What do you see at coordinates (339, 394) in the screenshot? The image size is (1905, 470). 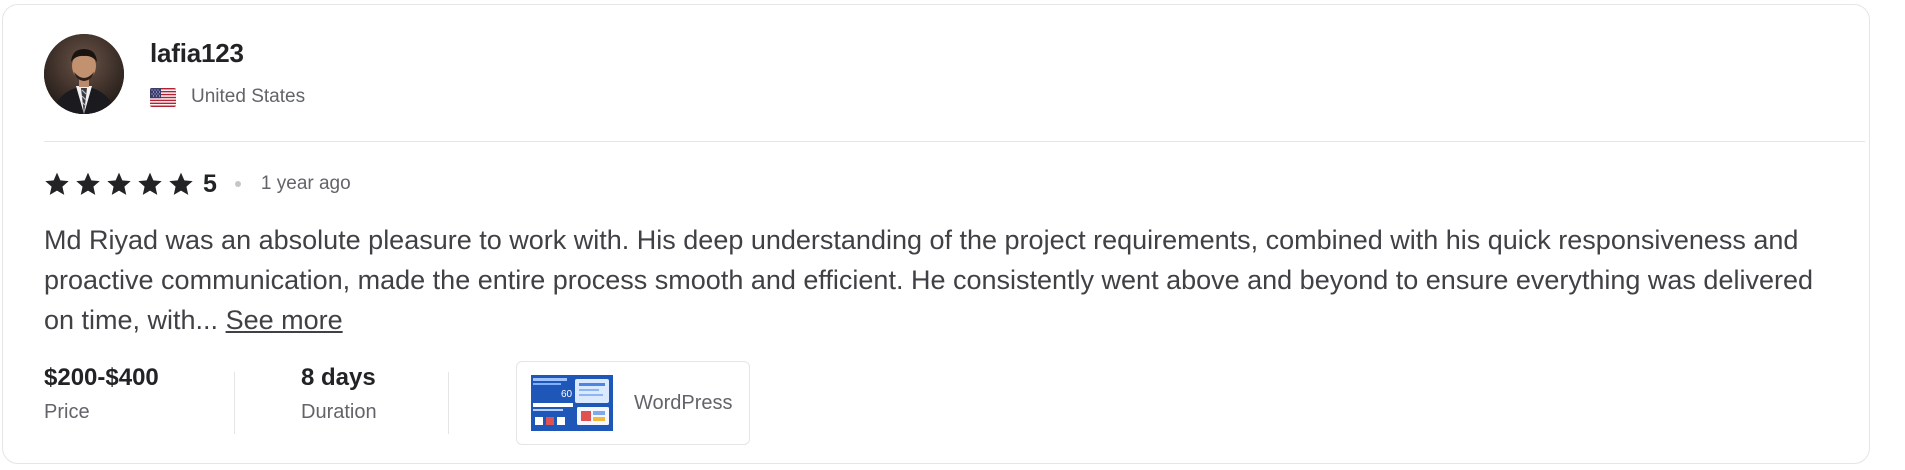 I see `duration-block: 8 days Duration` at bounding box center [339, 394].